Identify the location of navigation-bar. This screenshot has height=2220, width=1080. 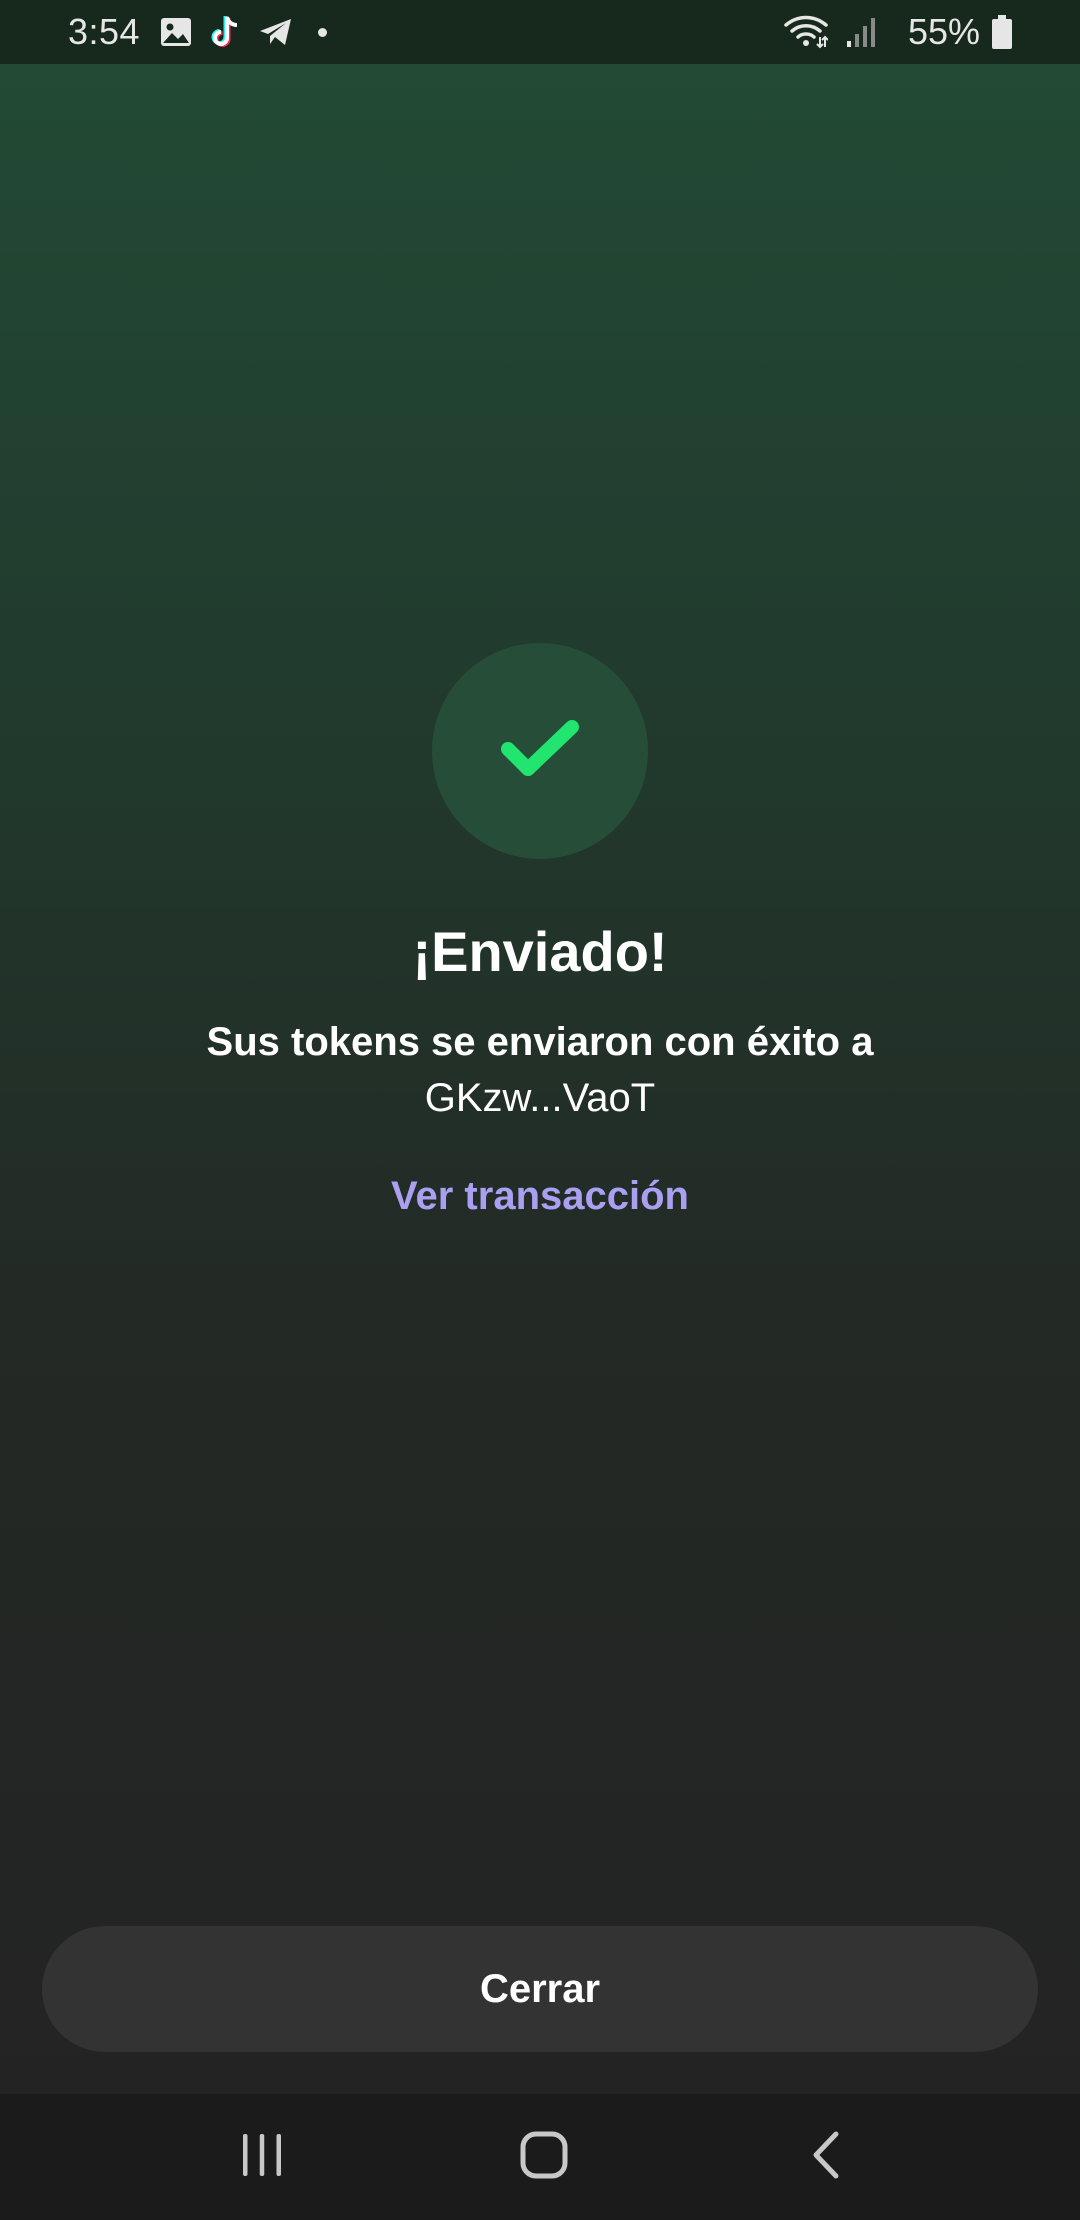
(540, 2157).